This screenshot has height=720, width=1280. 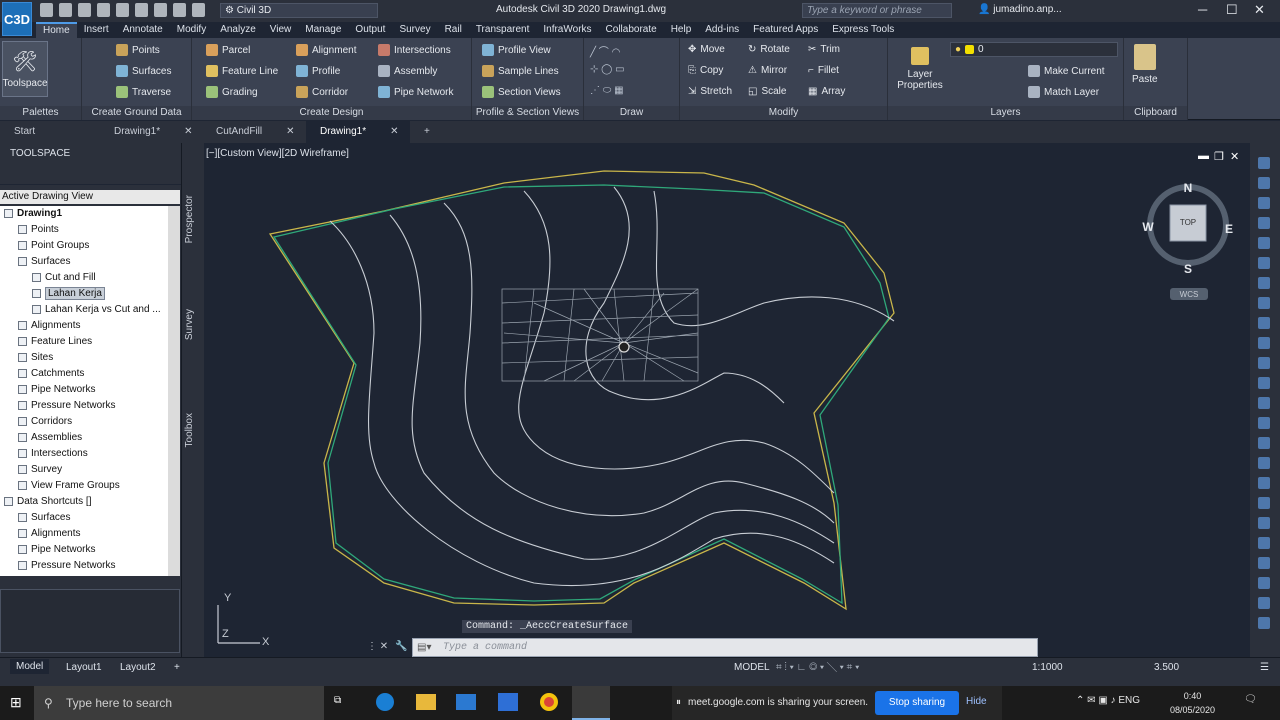 What do you see at coordinates (769, 49) in the screenshot?
I see `rotate-button: ↻ Rotate` at bounding box center [769, 49].